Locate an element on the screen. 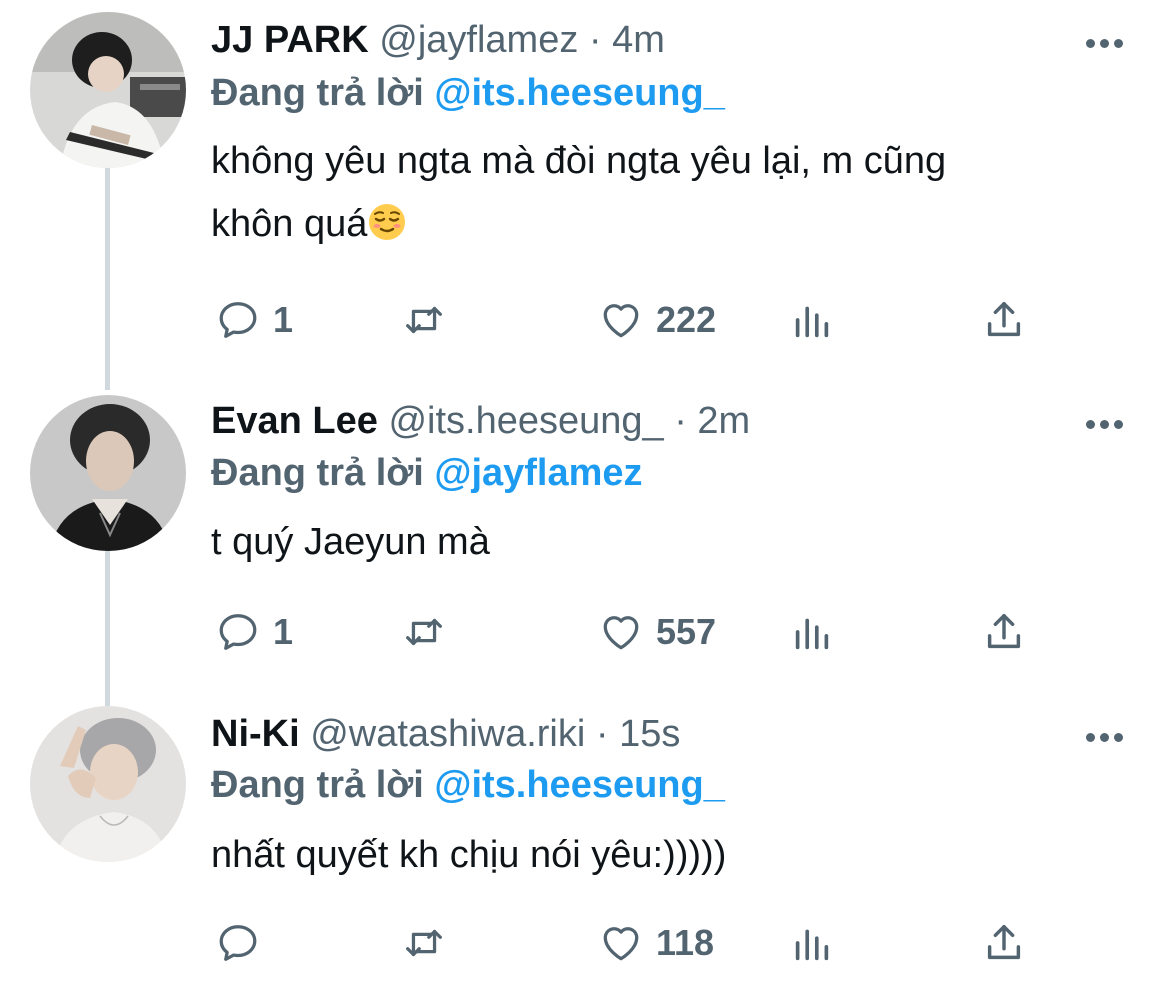 This screenshot has height=981, width=1170. replying-mention-link: @jayflamez is located at coordinates (538, 473).